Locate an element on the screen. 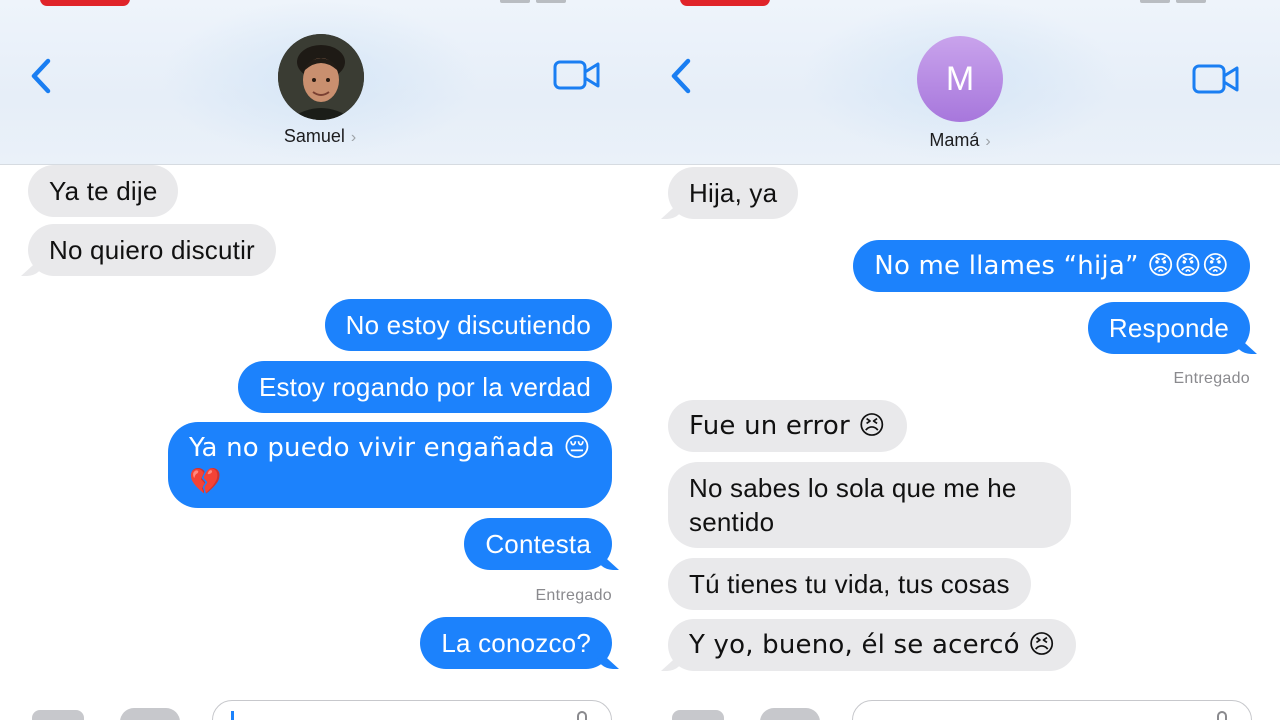  message-bubble-received: Hija, ya is located at coordinates (733, 193).